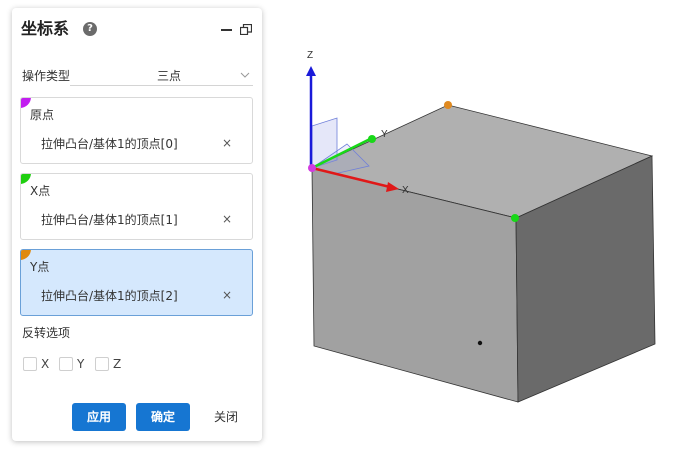  What do you see at coordinates (40, 267) in the screenshot?
I see `y-point-title: Y点` at bounding box center [40, 267].